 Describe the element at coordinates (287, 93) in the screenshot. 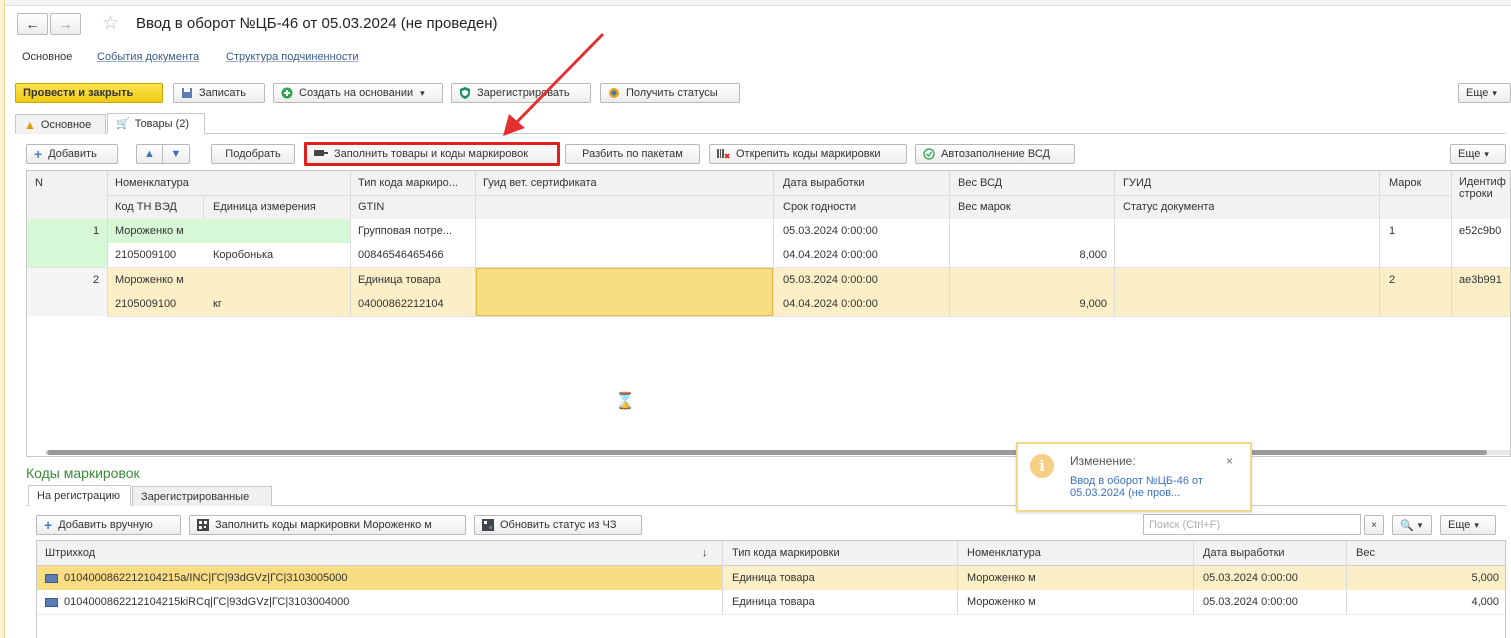

I see `plus-circle-icon` at that location.